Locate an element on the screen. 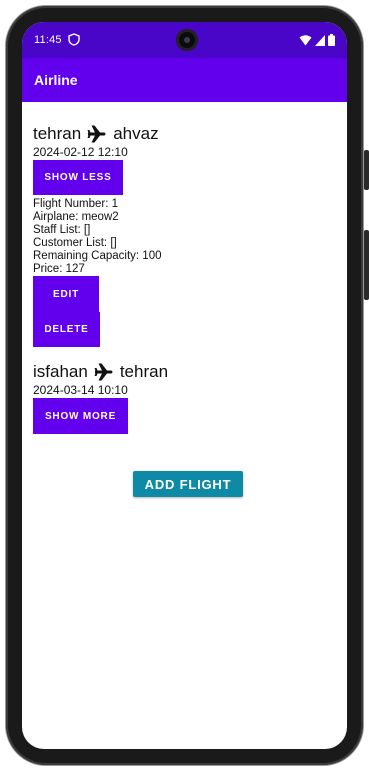 The width and height of the screenshot is (369, 771). front-camera is located at coordinates (187, 40).